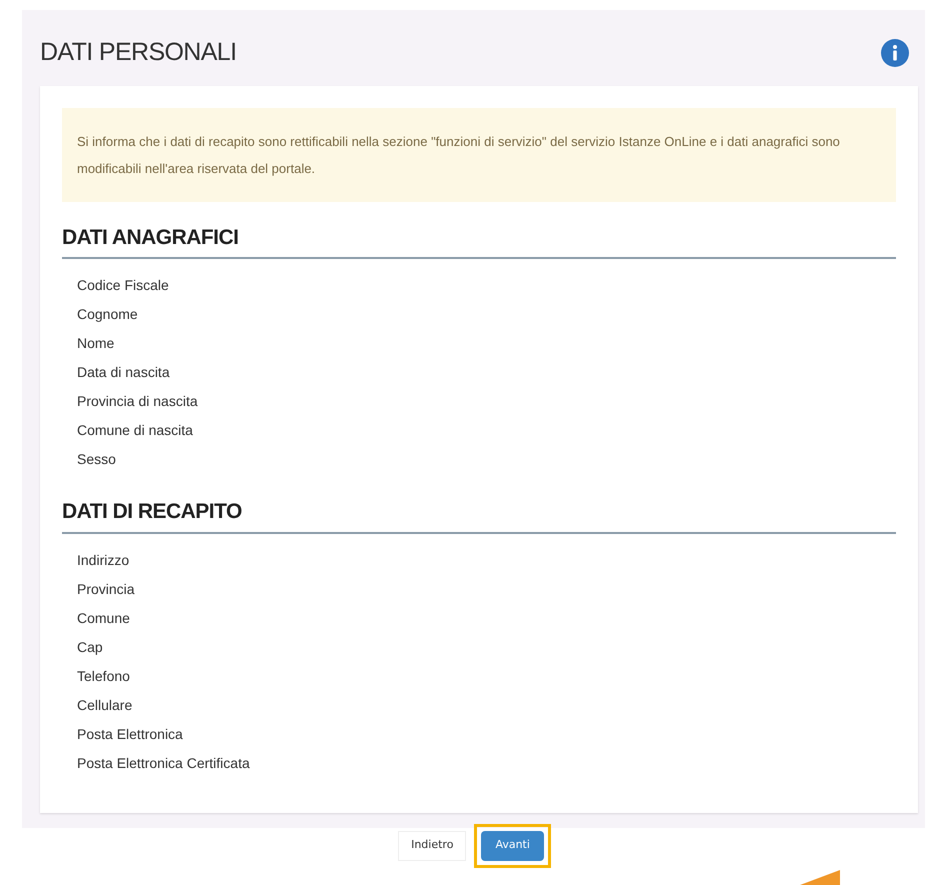  What do you see at coordinates (104, 705) in the screenshot?
I see `field-label: Cellulare` at bounding box center [104, 705].